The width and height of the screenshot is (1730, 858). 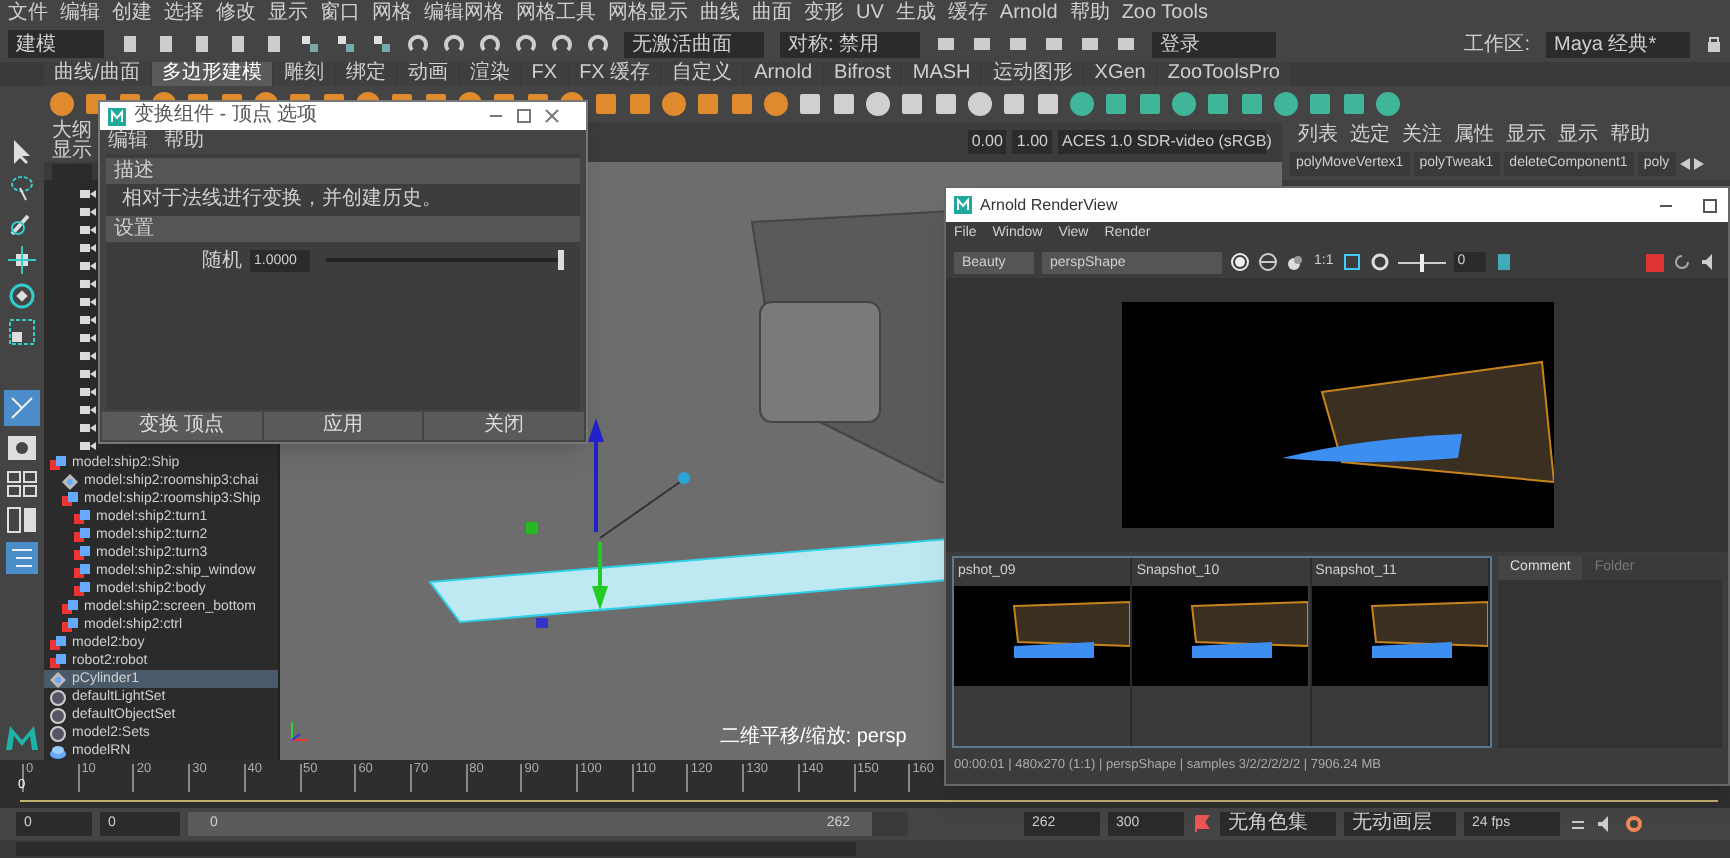 What do you see at coordinates (222, 261) in the screenshot?
I see `random-label: 随机` at bounding box center [222, 261].